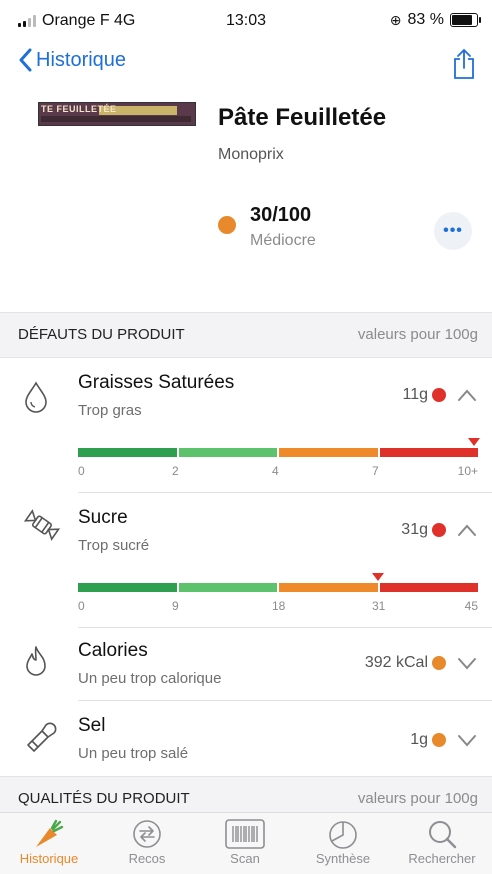  I want to click on product-brand: Monoprix, so click(251, 154).